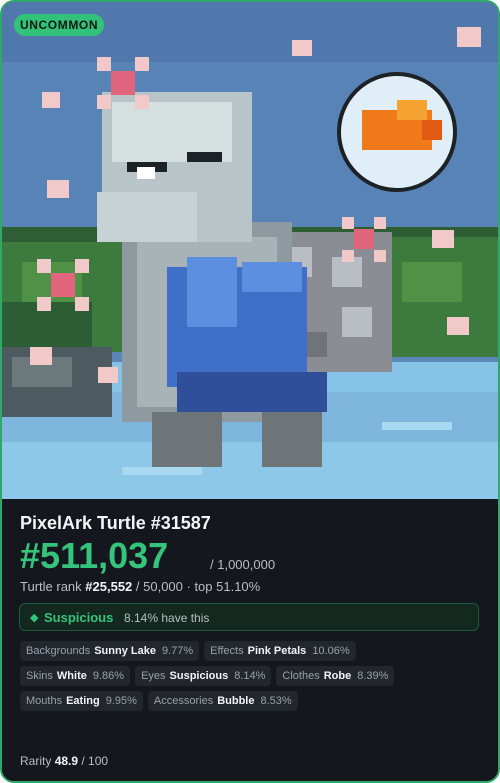  Describe the element at coordinates (59, 25) in the screenshot. I see `rarity-tier-badge: UNCOMMON` at that location.